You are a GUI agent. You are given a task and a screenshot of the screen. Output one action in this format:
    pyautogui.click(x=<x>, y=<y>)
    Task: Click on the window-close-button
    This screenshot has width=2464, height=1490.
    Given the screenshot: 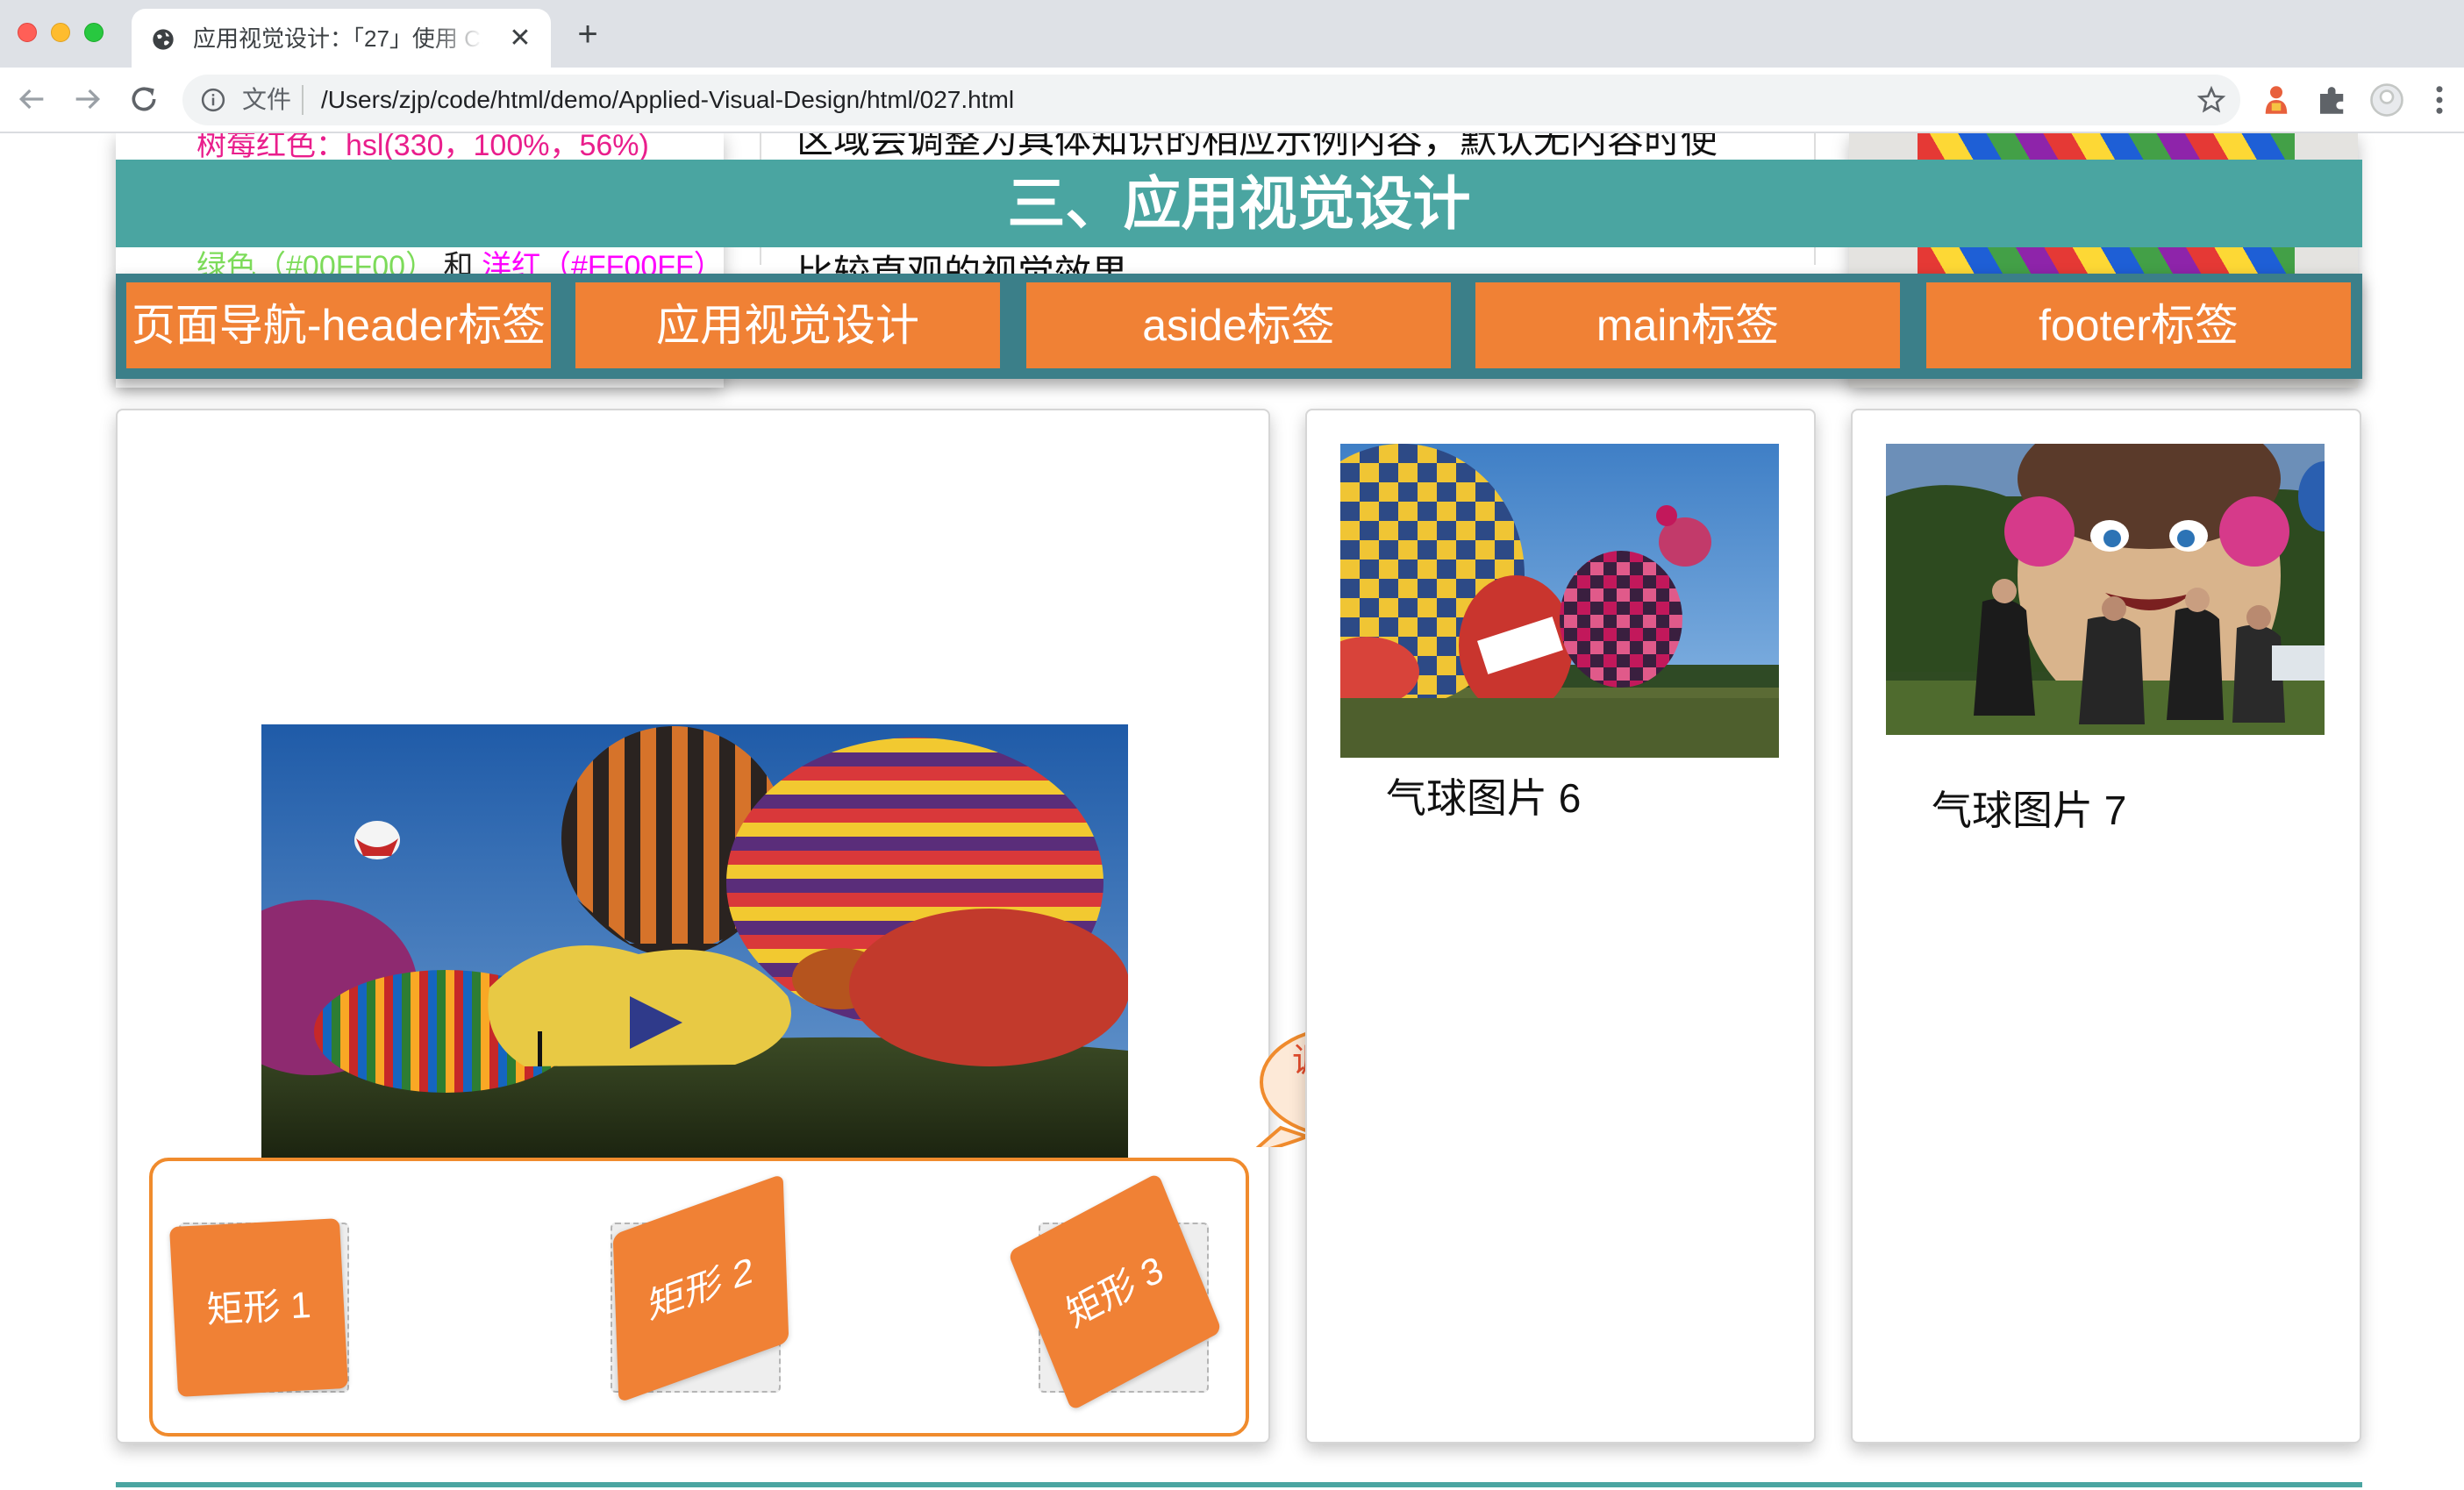 What is the action you would take?
    pyautogui.click(x=27, y=32)
    